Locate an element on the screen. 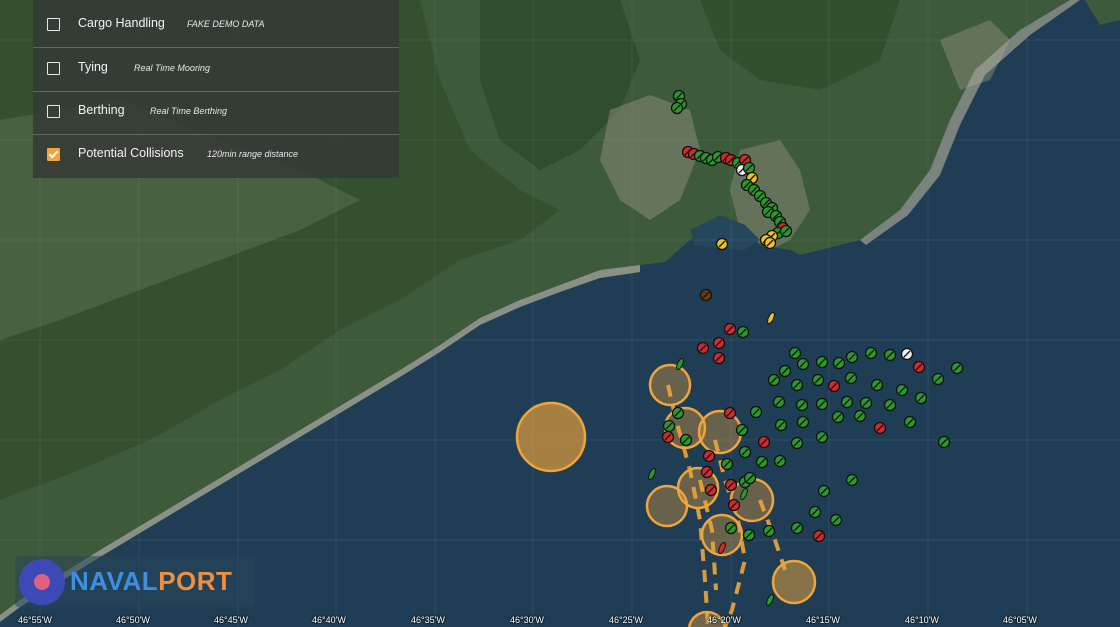  layer-description: 120min range distance is located at coordinates (253, 154).